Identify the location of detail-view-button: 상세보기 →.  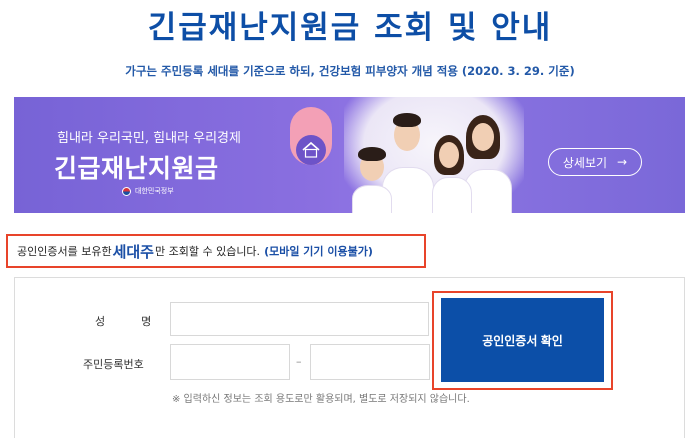
(595, 162).